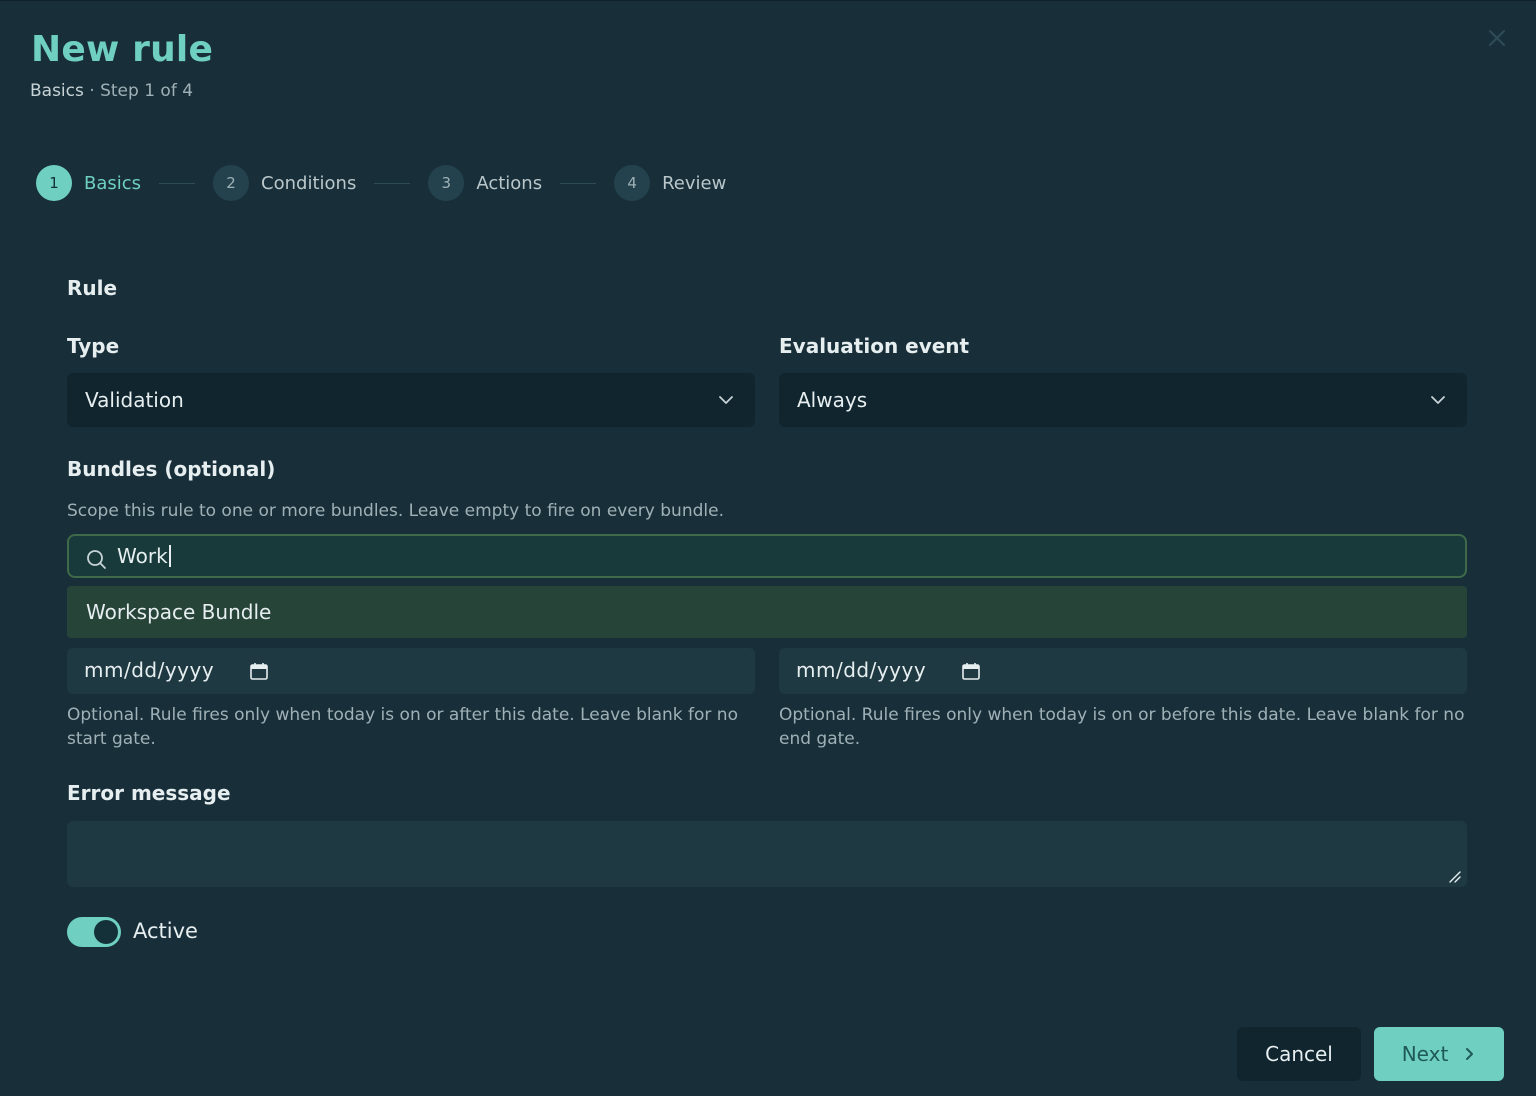 The width and height of the screenshot is (1536, 1096). I want to click on search-icon, so click(96, 559).